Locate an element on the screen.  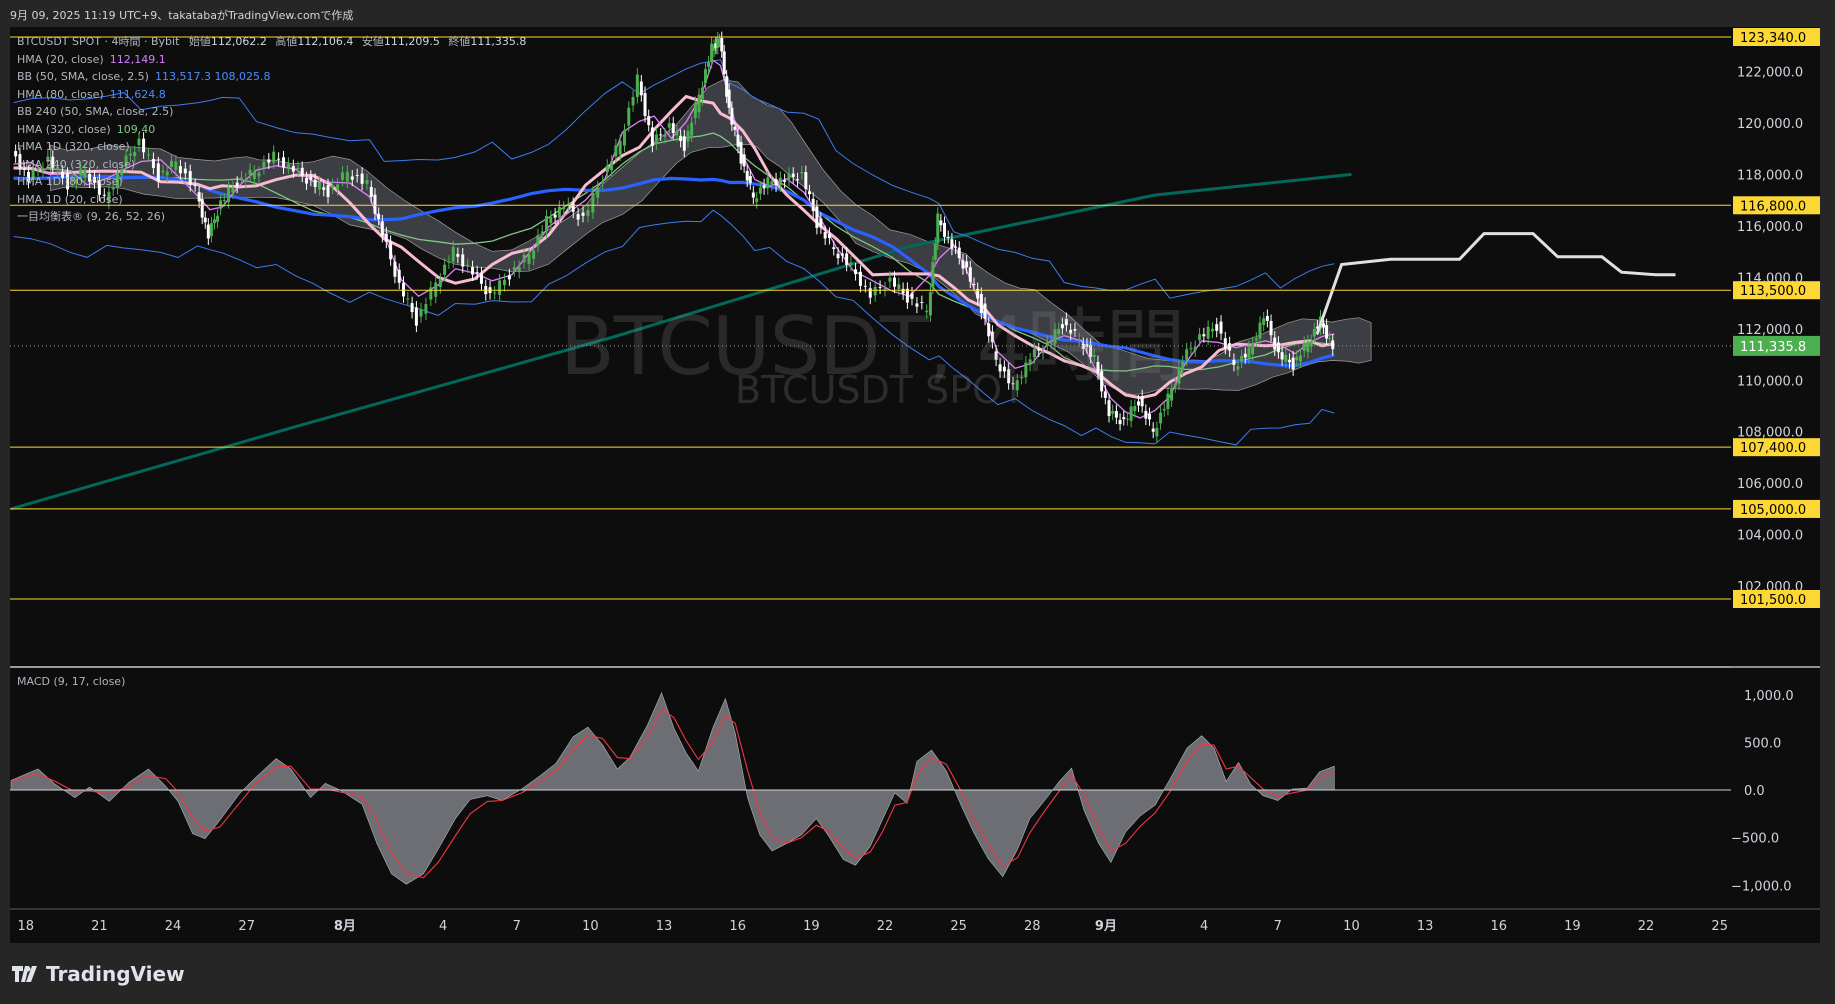
time-axis-background is located at coordinates (915, 926).